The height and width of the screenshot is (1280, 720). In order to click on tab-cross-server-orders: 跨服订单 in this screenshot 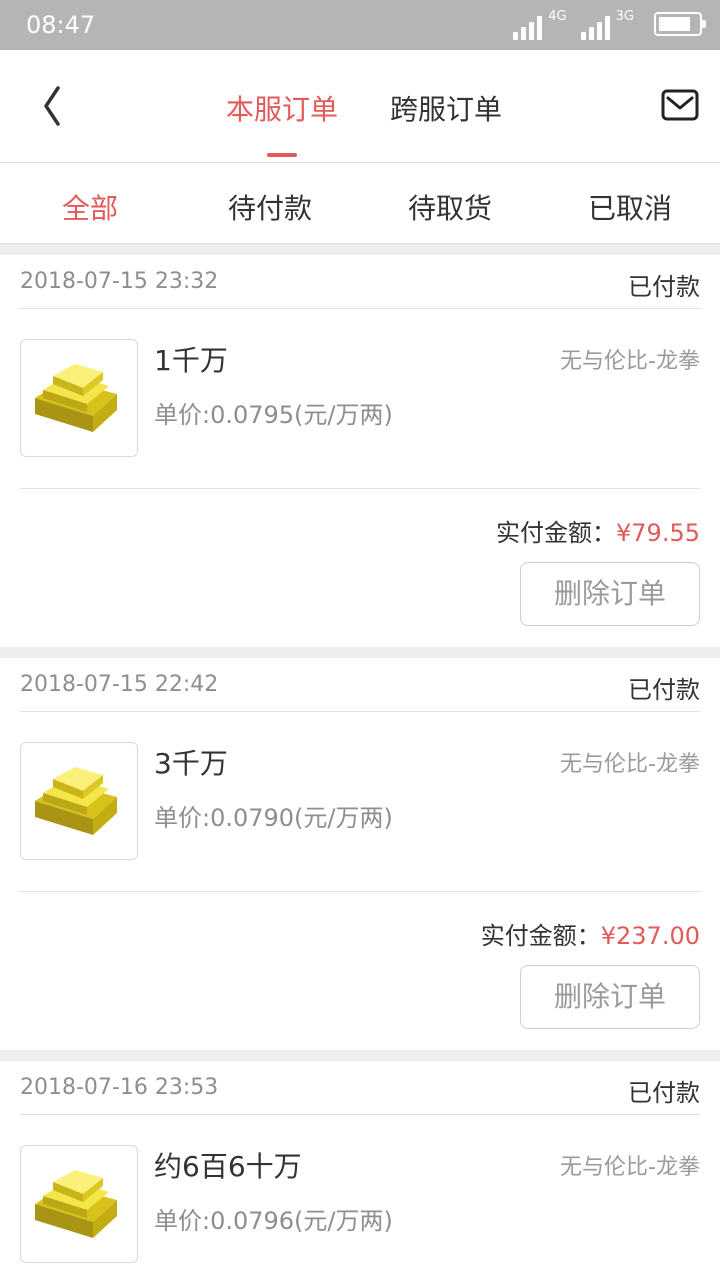, I will do `click(446, 108)`.